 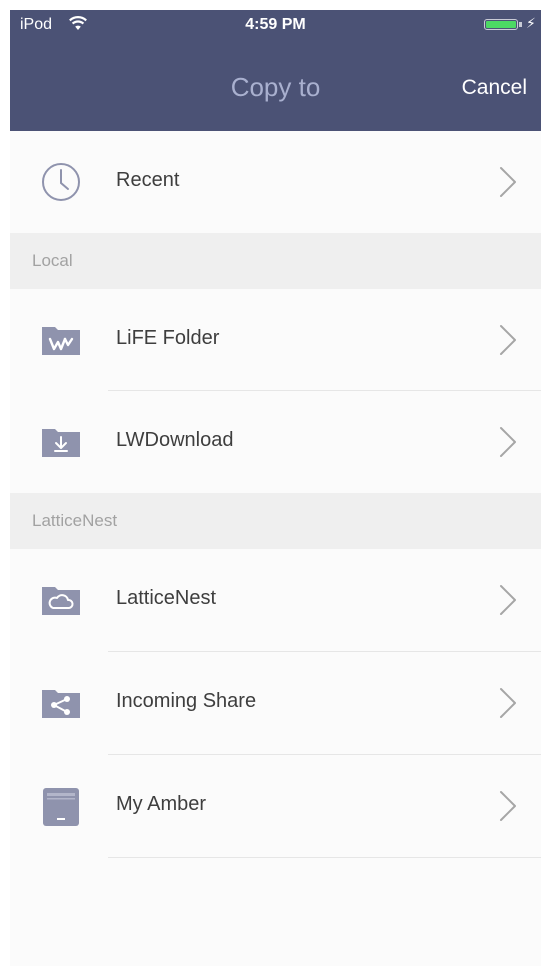 What do you see at coordinates (275, 340) in the screenshot?
I see `list-item-life-folder: LiFE Folder` at bounding box center [275, 340].